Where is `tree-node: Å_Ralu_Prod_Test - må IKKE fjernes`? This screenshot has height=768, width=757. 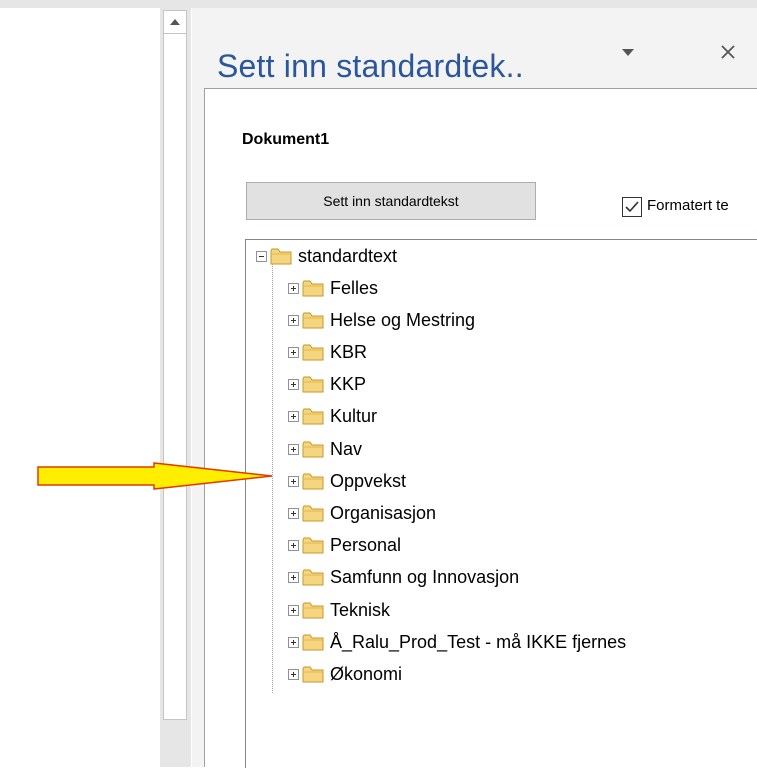
tree-node: Å_Ralu_Prod_Test - må IKKE fjernes is located at coordinates (457, 642).